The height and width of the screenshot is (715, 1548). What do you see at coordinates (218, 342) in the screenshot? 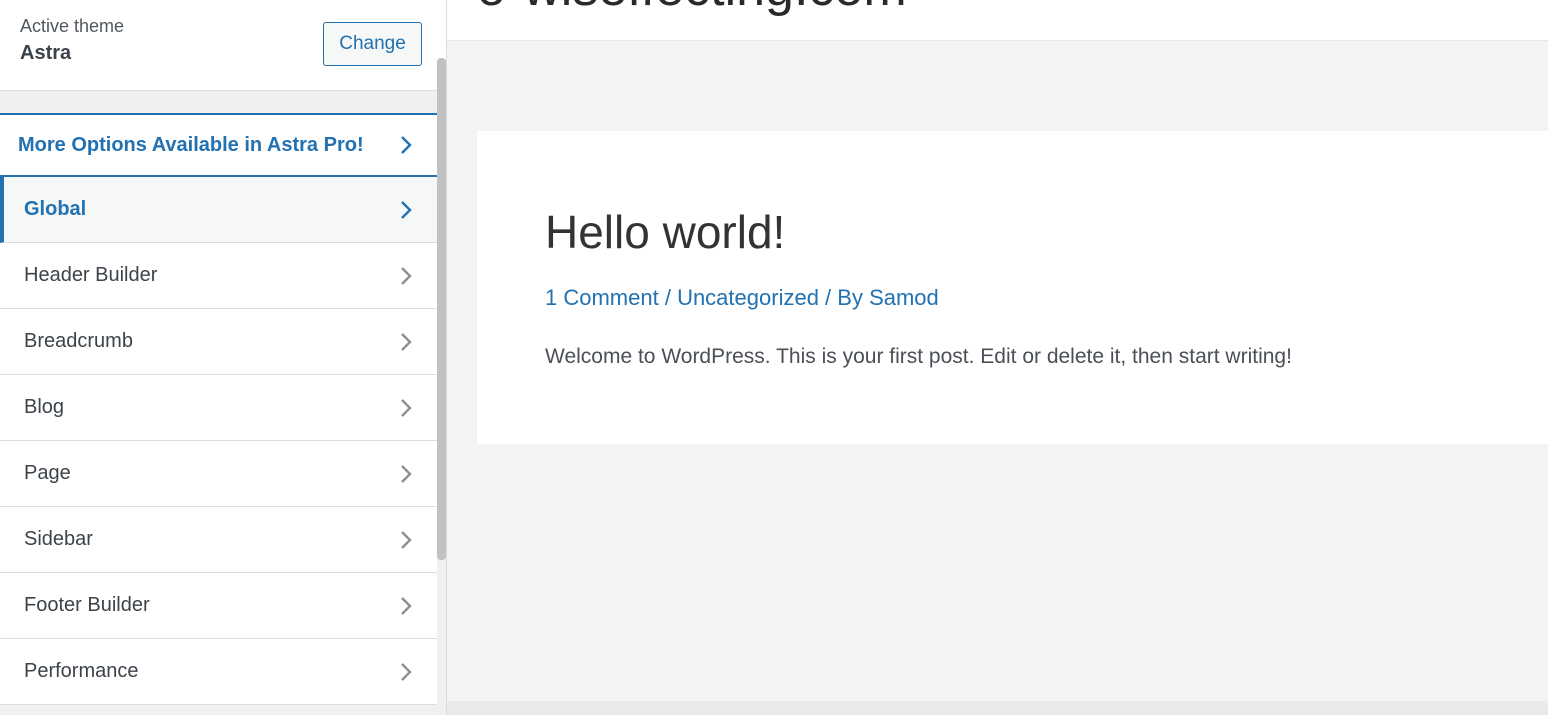
I see `menu-item-breadcrumb: Breadcrumb` at bounding box center [218, 342].